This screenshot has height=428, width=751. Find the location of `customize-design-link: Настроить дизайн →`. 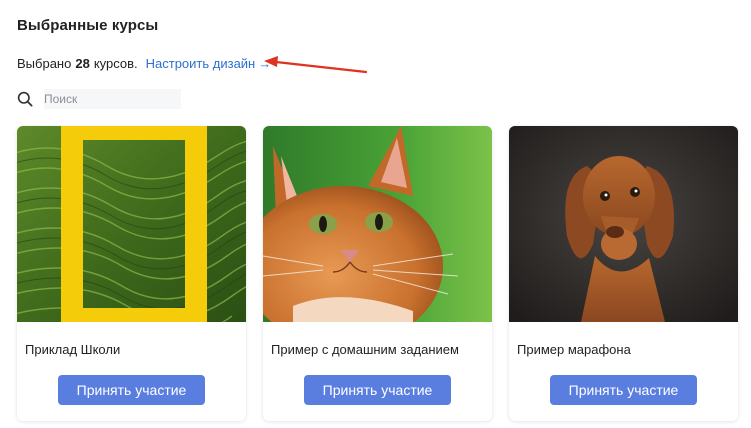

customize-design-link: Настроить дизайн → is located at coordinates (209, 63).